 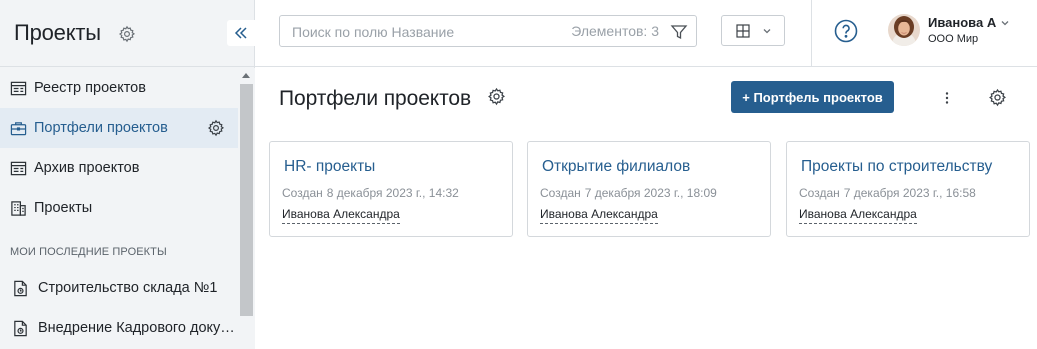 What do you see at coordinates (753, 30) in the screenshot?
I see `view-mode-dropdown` at bounding box center [753, 30].